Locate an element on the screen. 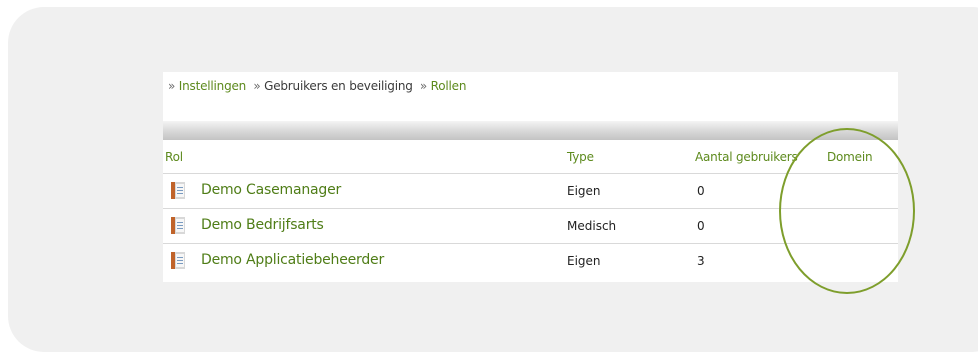 The width and height of the screenshot is (978, 352). breadcrumb-rollen-current: Rollen is located at coordinates (448, 86).